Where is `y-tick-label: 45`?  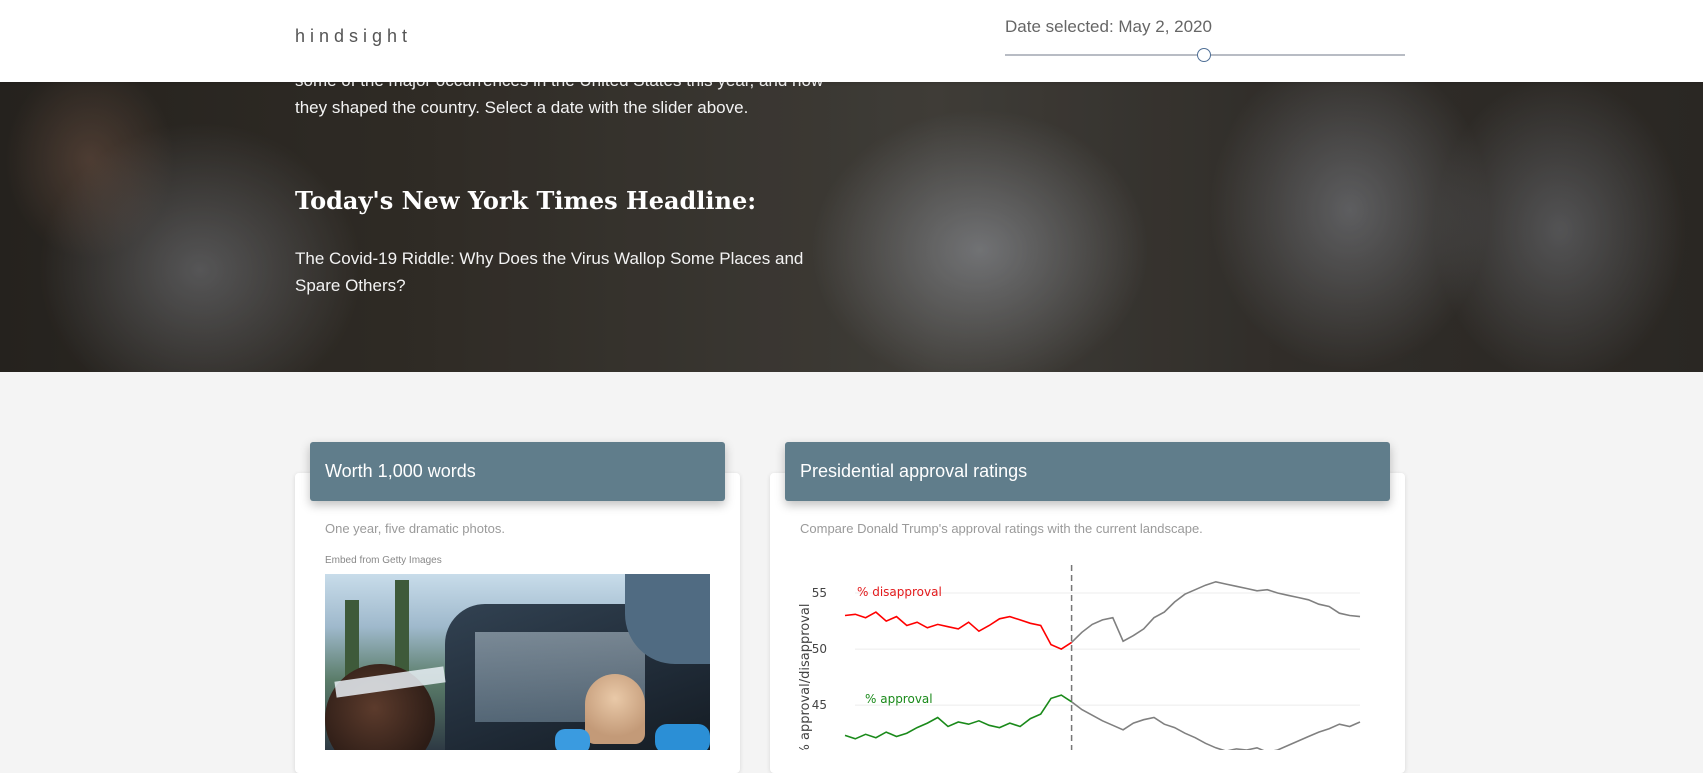 y-tick-label: 45 is located at coordinates (819, 705).